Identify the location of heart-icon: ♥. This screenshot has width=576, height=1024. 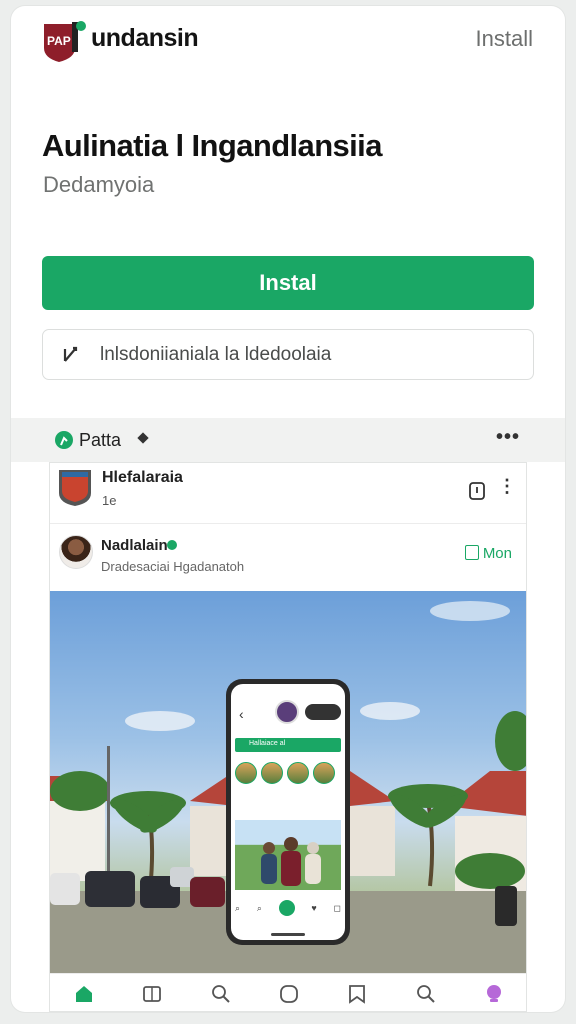
(314, 908).